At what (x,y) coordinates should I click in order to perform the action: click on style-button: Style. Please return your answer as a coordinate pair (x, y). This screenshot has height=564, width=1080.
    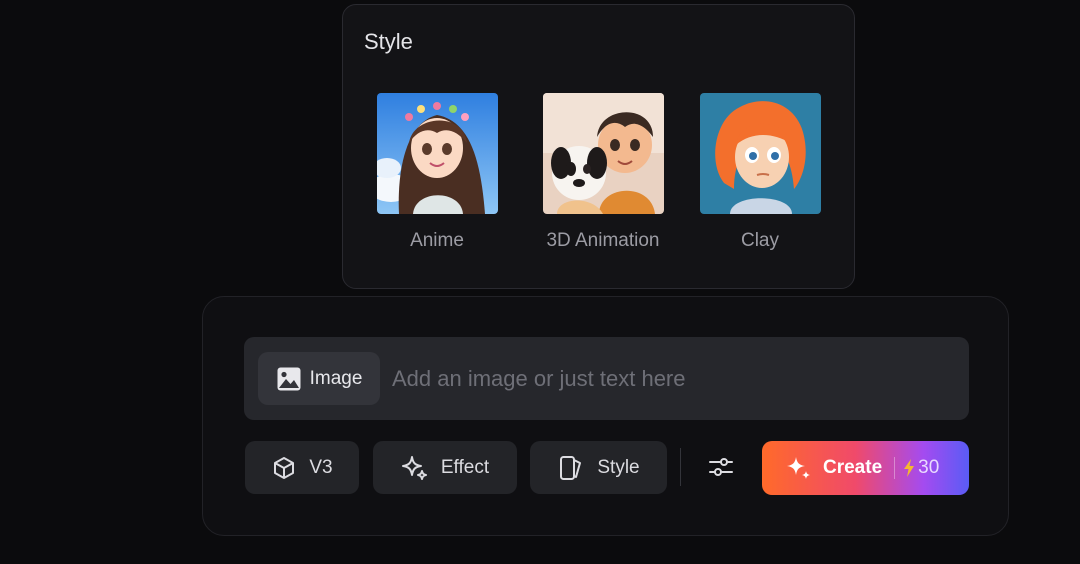
    Looking at the image, I should click on (598, 467).